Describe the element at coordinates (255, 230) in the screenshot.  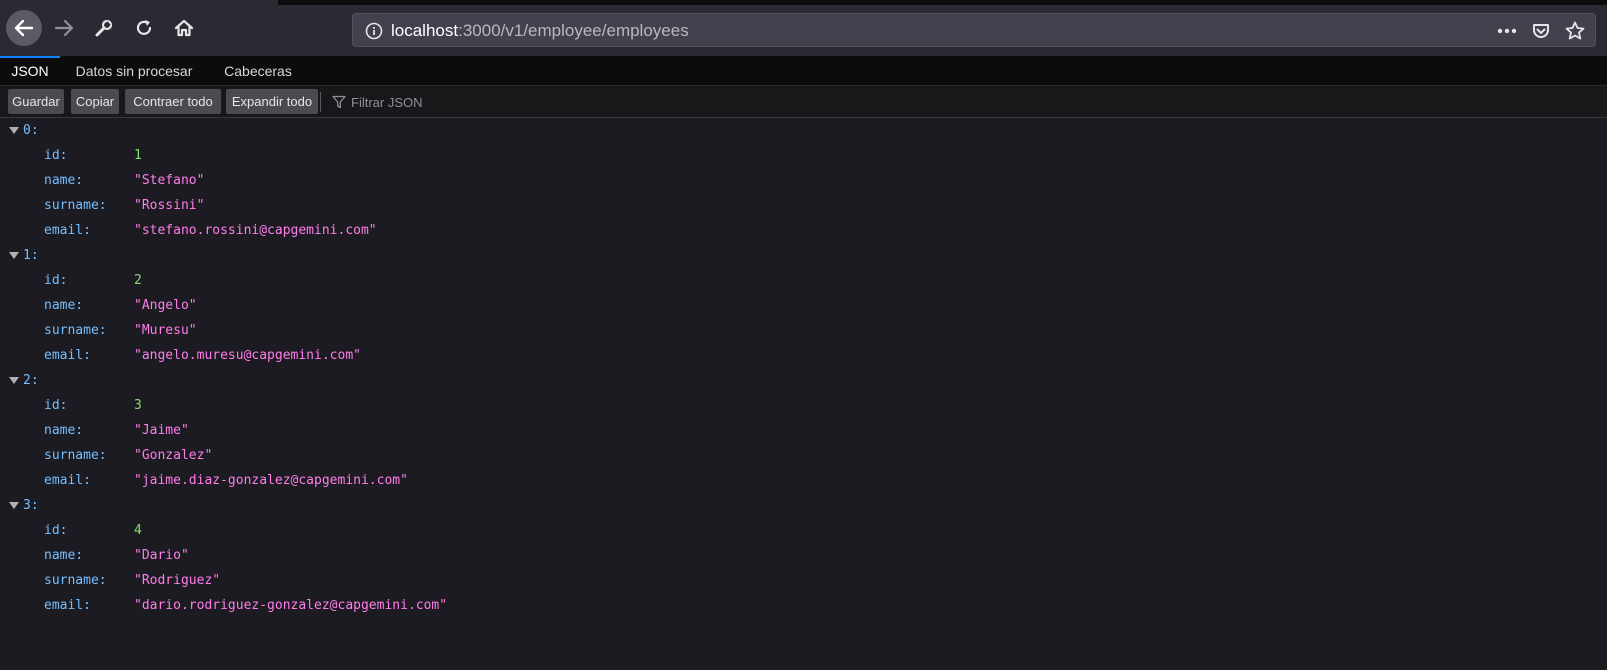
I see `property-value: "stefano.rossini@capgemini.com"` at that location.